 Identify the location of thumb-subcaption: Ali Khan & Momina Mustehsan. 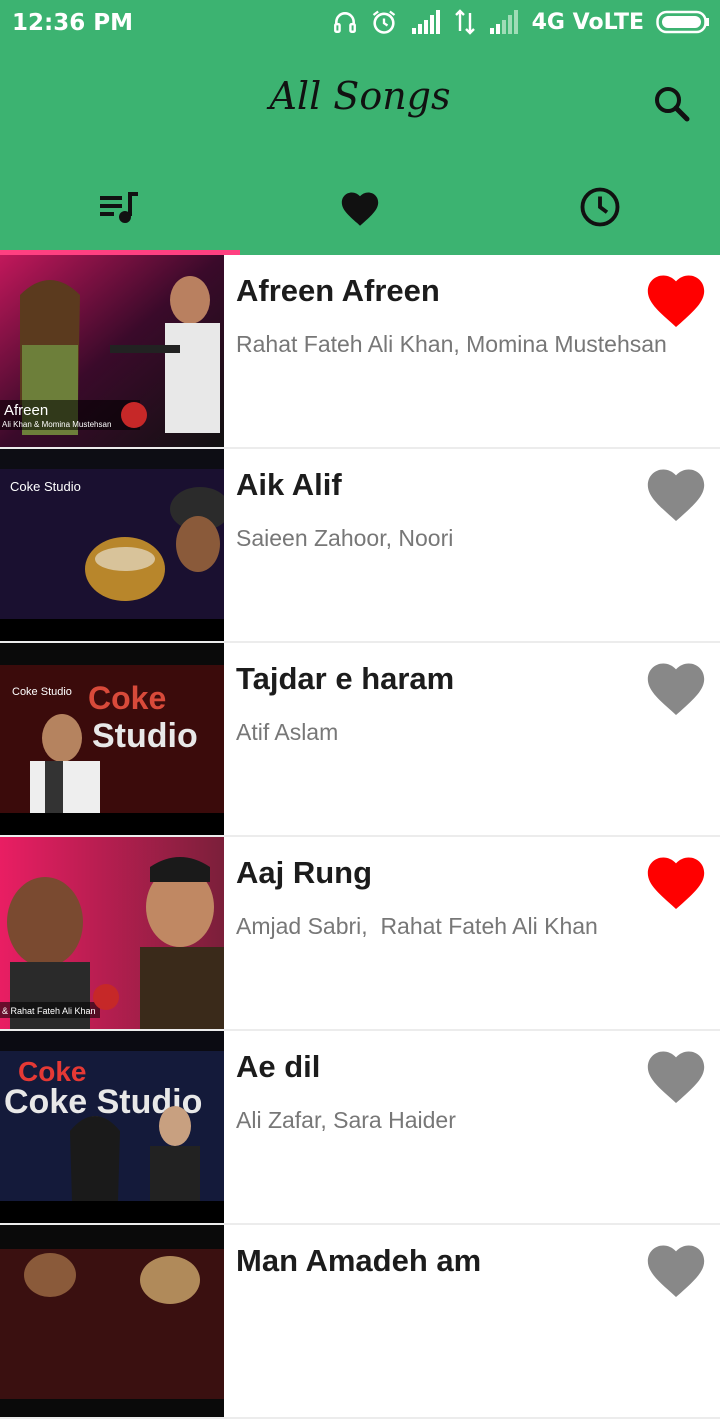
(56, 424).